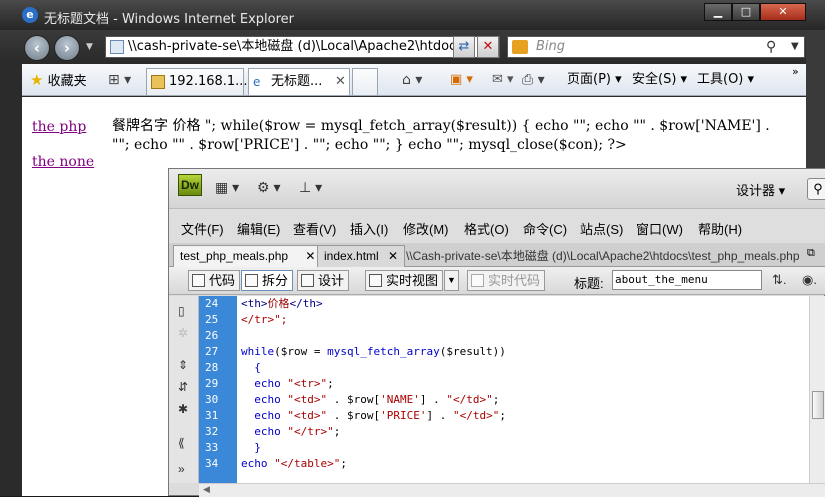 This screenshot has width=825, height=497. I want to click on site-icon: ⊥ ▾, so click(310, 187).